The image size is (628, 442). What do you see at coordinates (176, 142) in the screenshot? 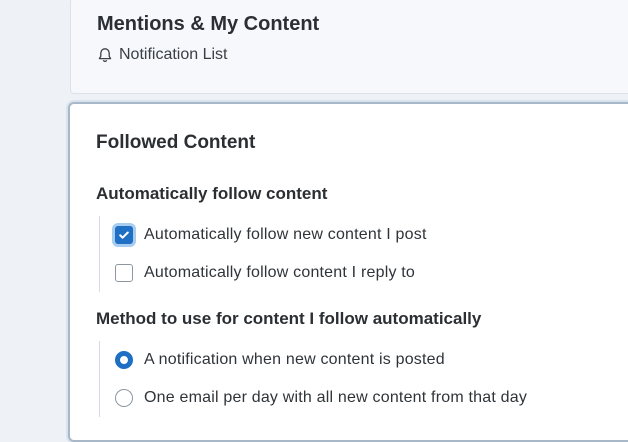
I see `followed-content-title: Followed Content` at bounding box center [176, 142].